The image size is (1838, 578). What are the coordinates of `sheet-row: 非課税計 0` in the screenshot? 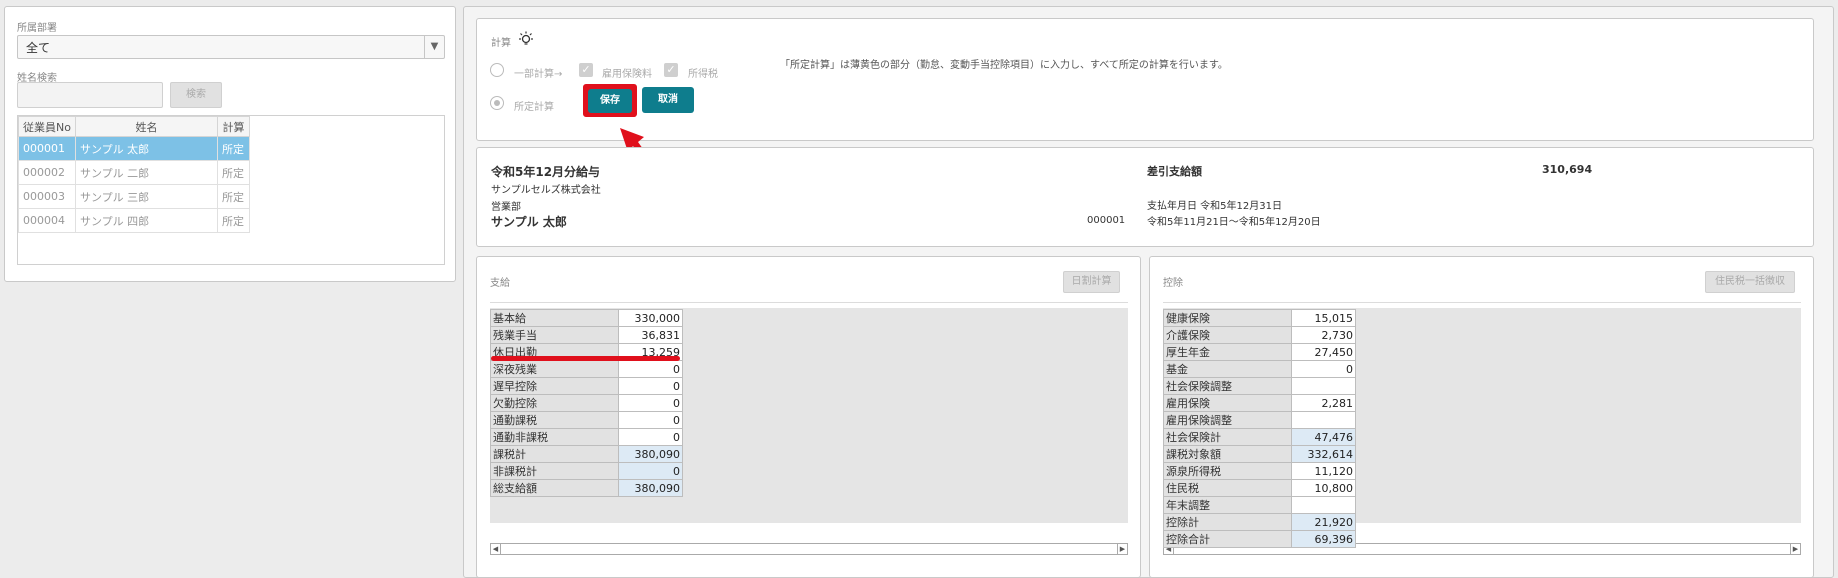 It's located at (586, 471).